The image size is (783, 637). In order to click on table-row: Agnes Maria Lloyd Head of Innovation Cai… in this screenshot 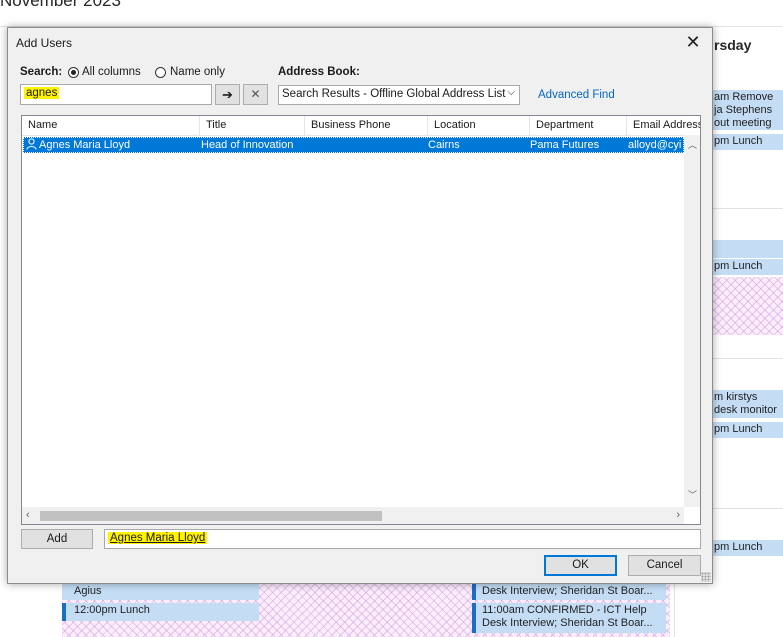, I will do `click(353, 145)`.